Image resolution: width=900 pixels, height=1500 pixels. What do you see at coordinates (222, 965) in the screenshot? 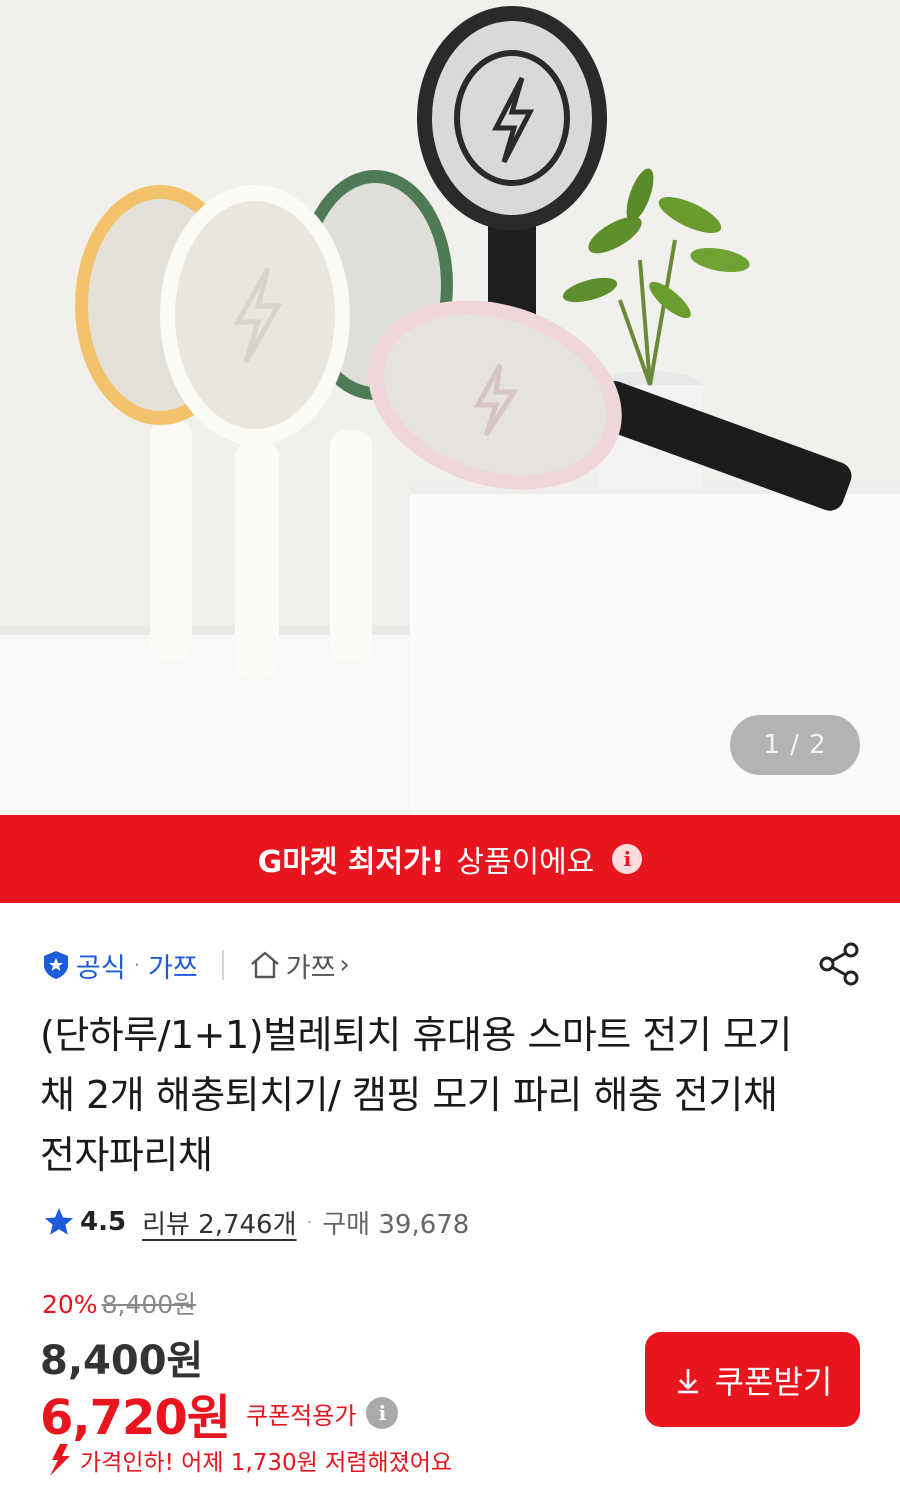
I see `divider` at bounding box center [222, 965].